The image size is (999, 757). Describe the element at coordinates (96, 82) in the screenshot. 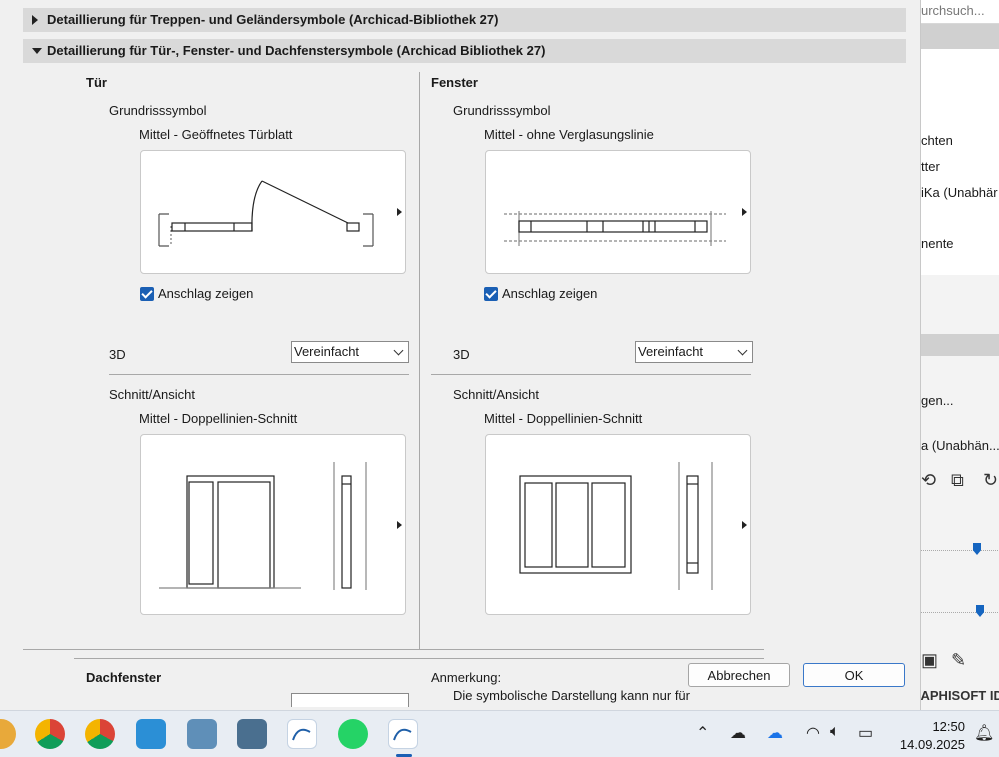

I see `door-title: Tür` at that location.